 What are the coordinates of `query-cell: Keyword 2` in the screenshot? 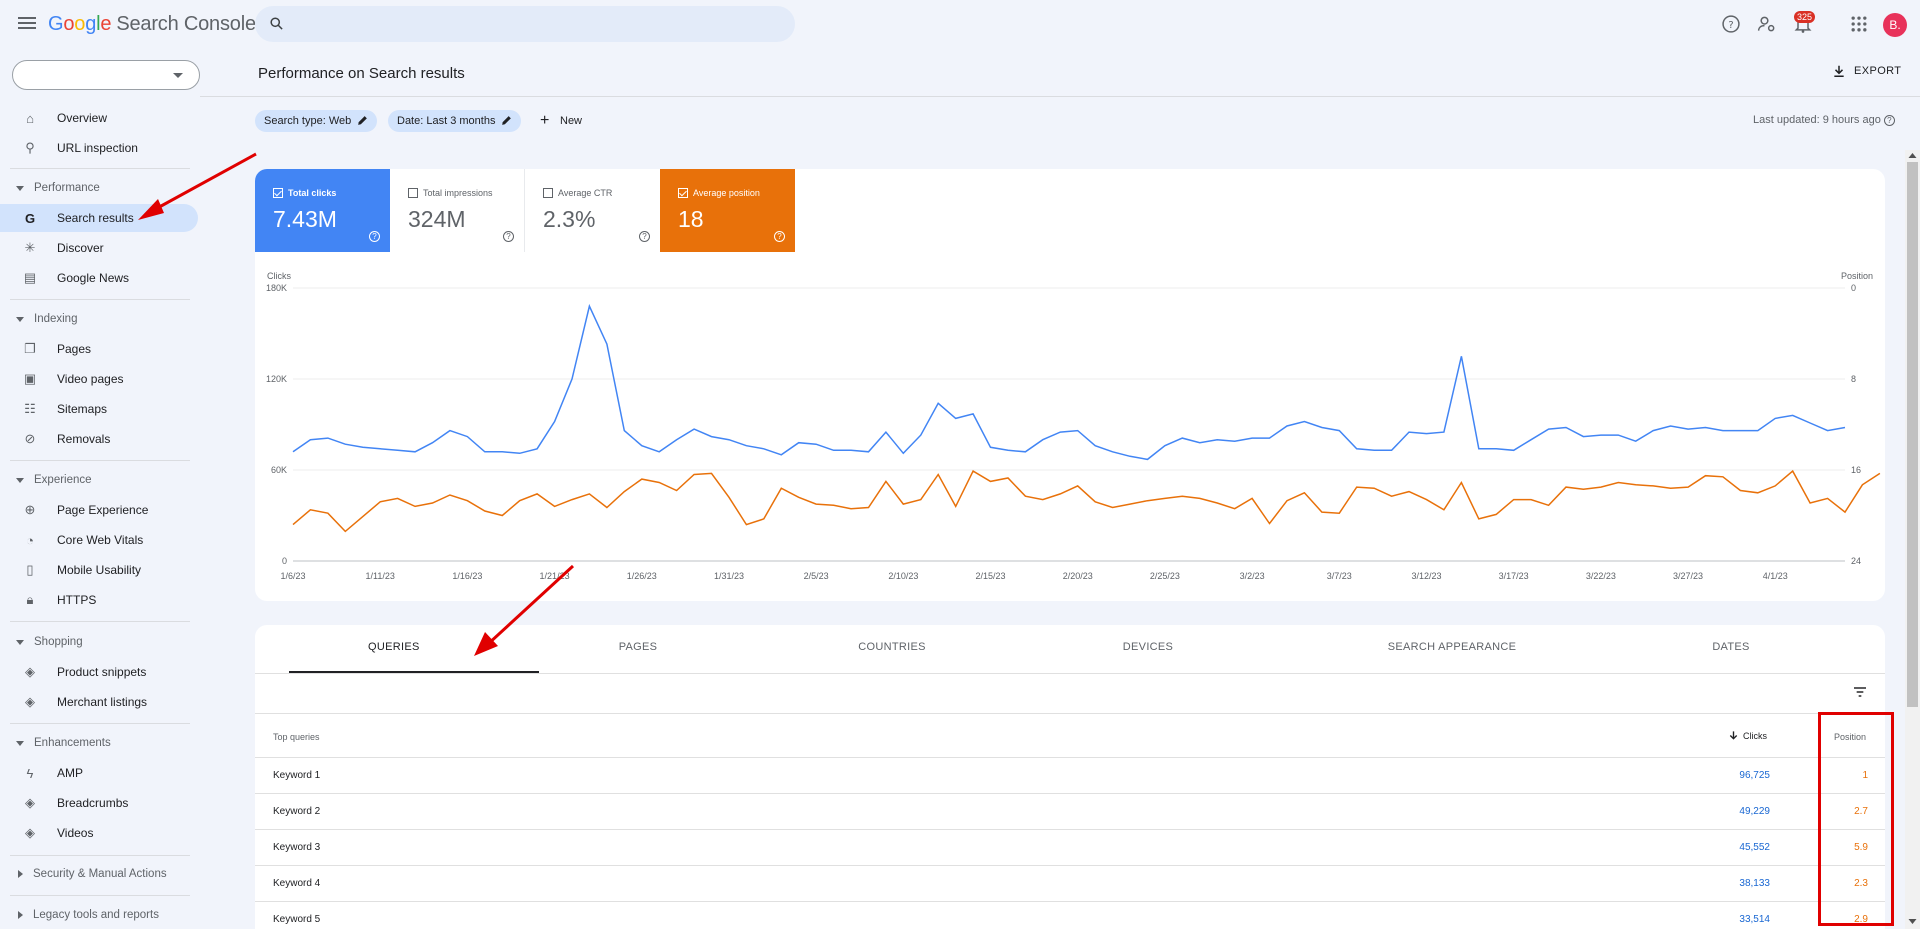 It's located at (297, 811).